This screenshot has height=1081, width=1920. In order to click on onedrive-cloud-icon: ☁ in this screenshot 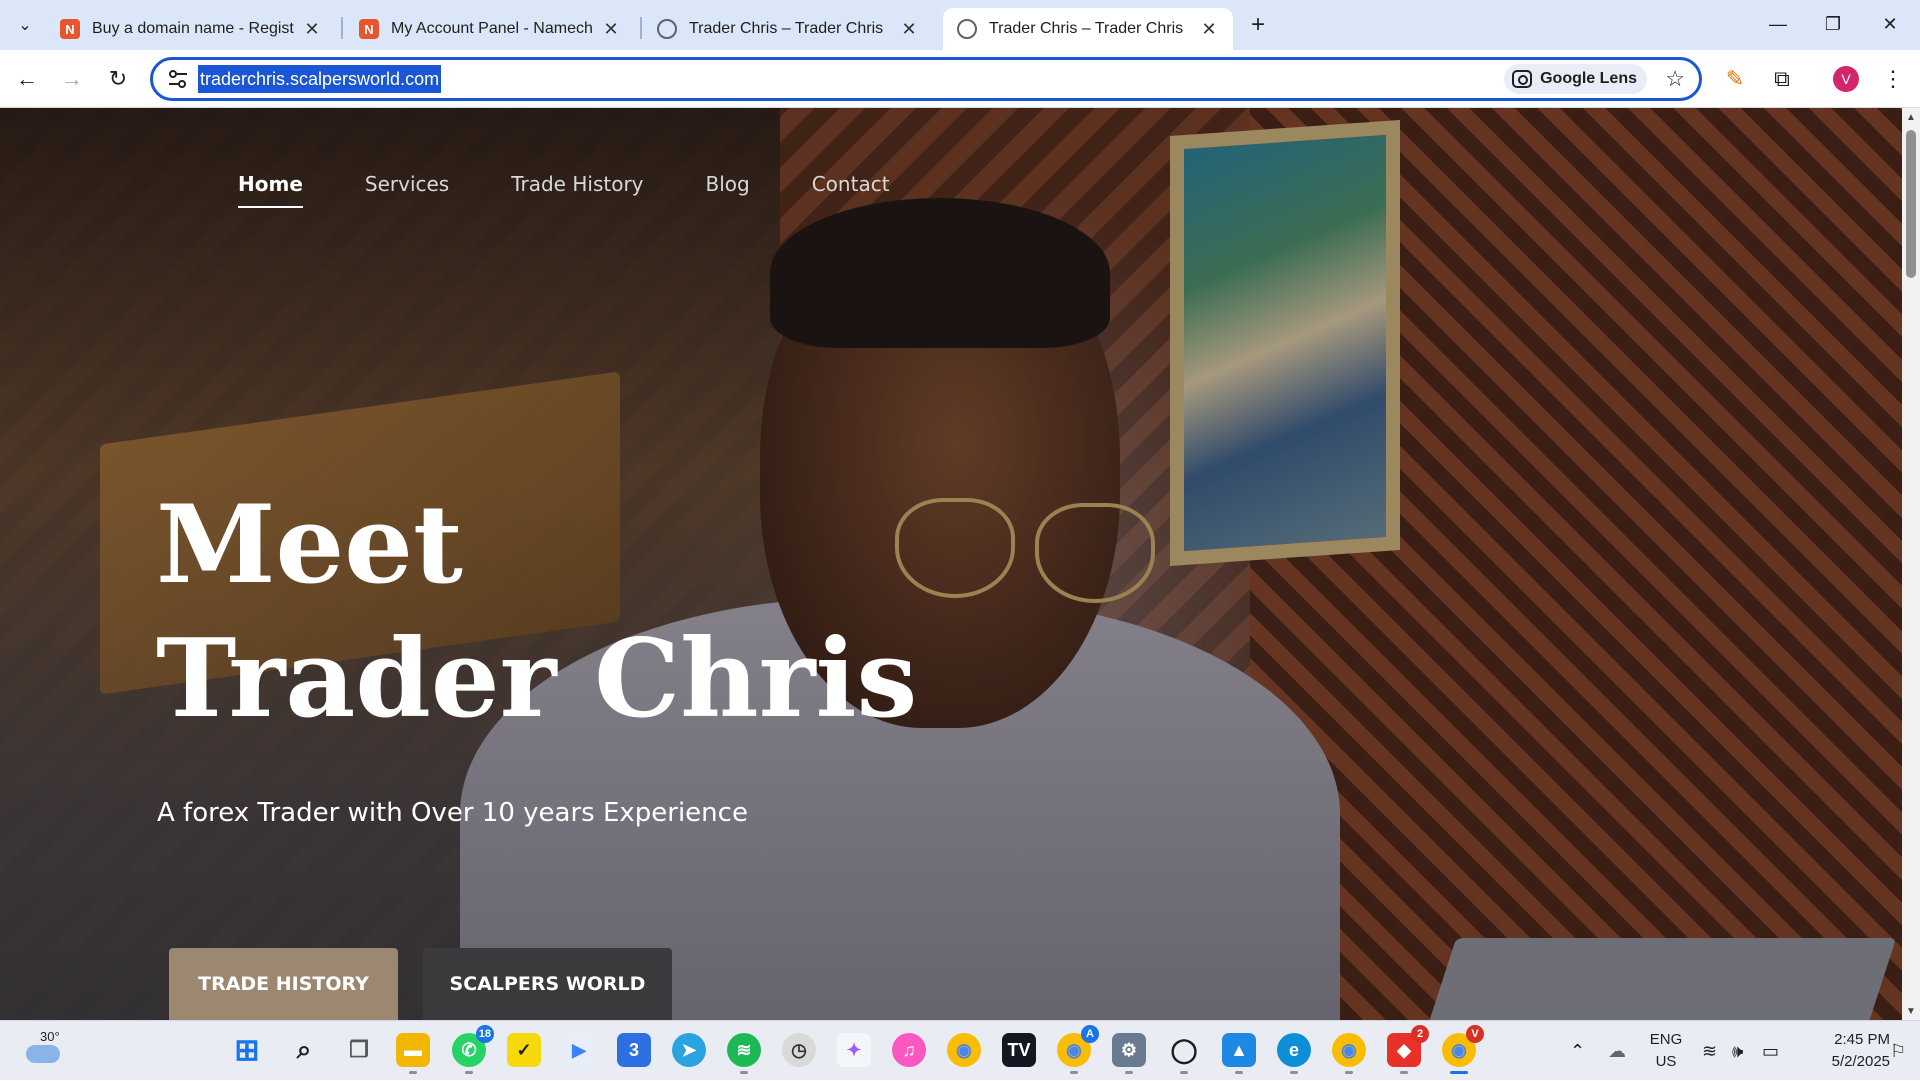, I will do `click(1617, 1051)`.